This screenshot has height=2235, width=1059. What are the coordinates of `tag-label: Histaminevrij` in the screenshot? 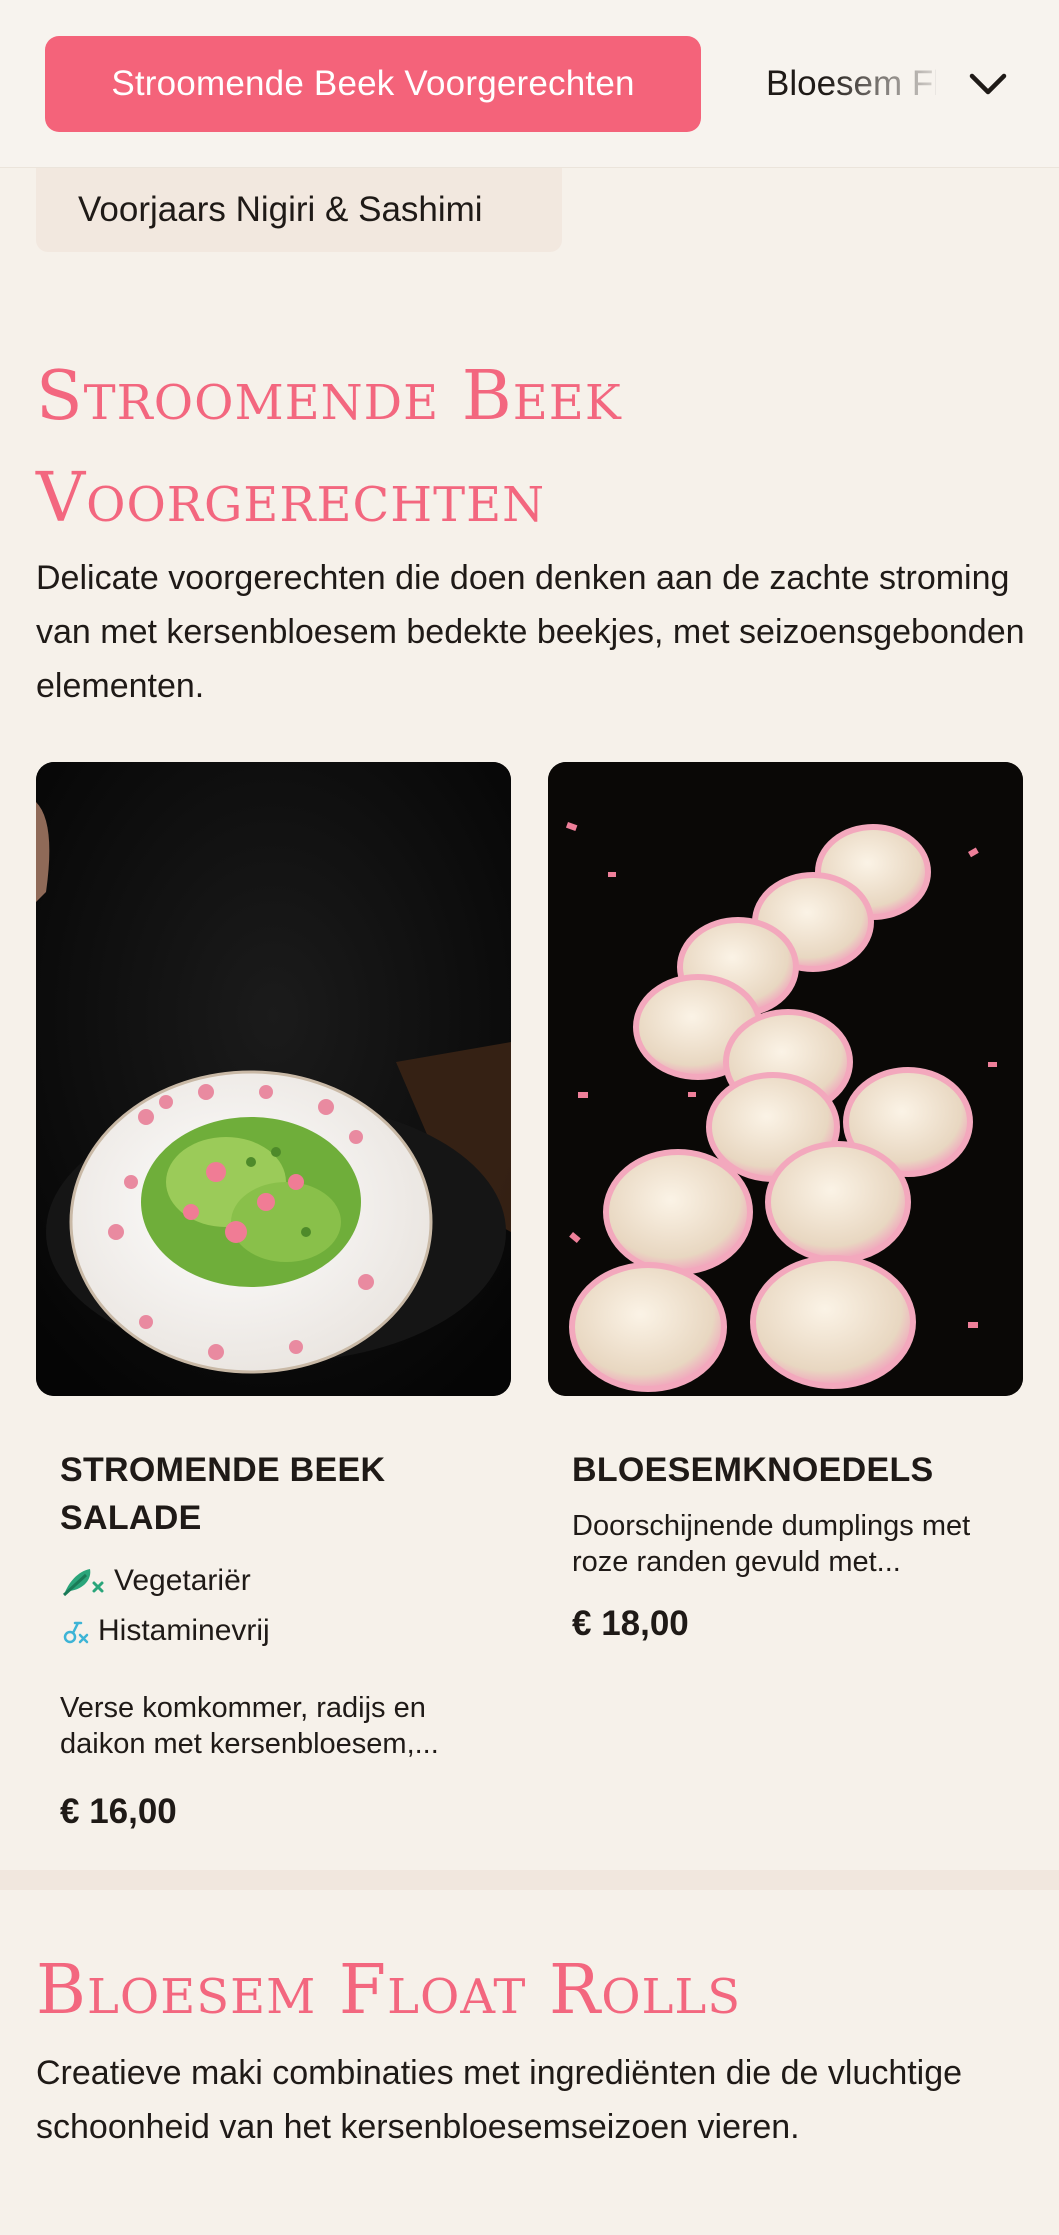 It's located at (184, 1630).